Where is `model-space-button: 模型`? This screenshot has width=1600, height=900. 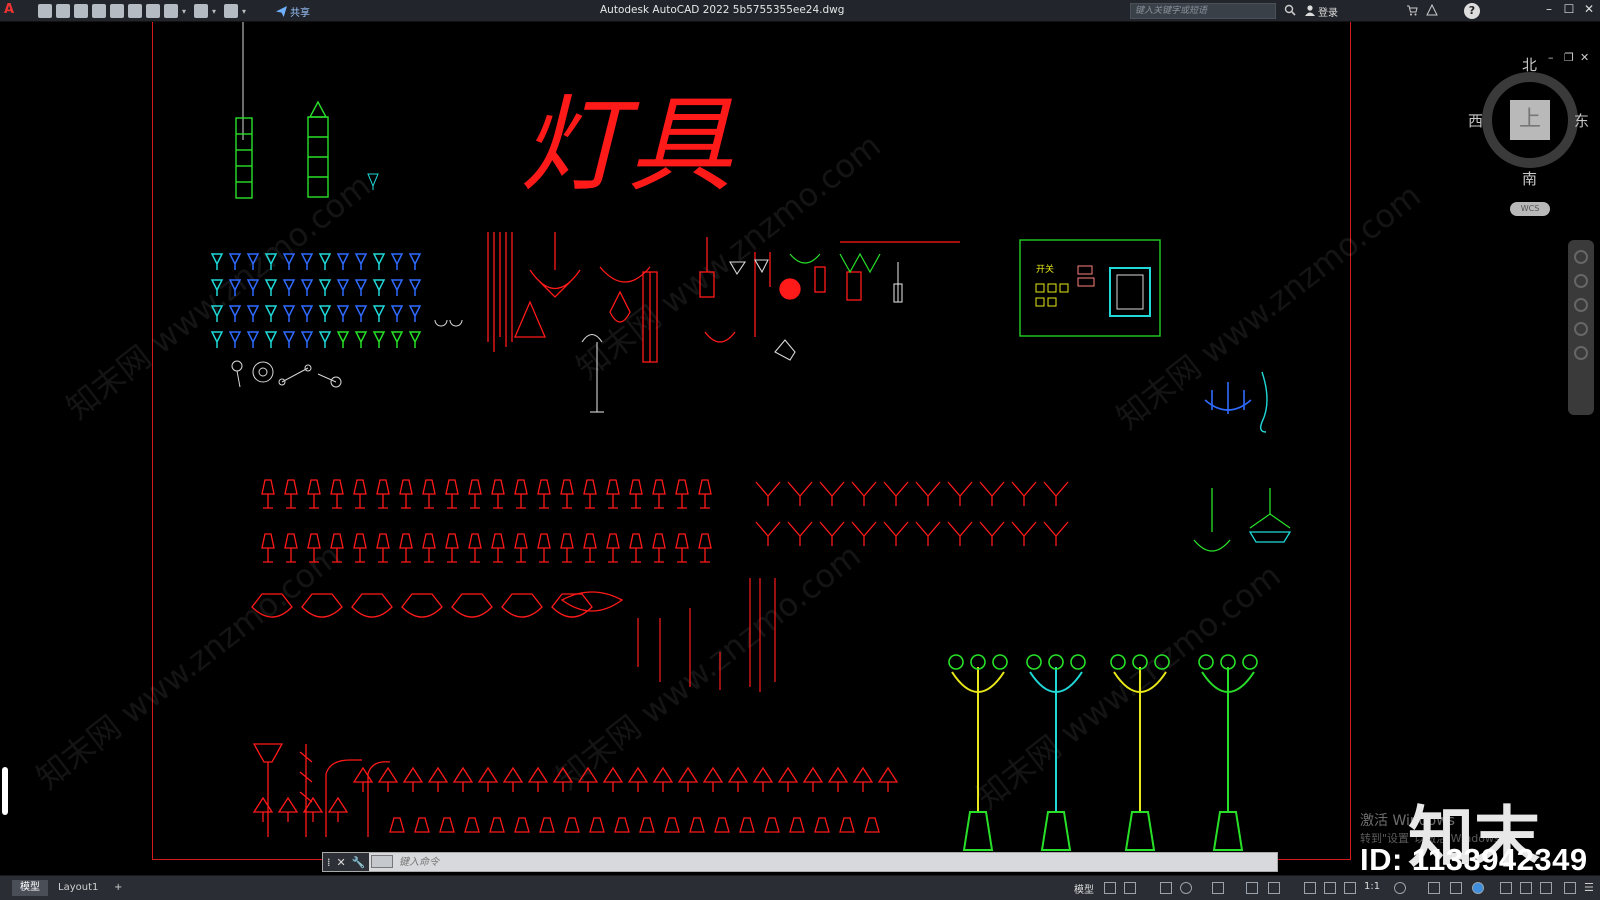
model-space-button: 模型 is located at coordinates (1084, 888).